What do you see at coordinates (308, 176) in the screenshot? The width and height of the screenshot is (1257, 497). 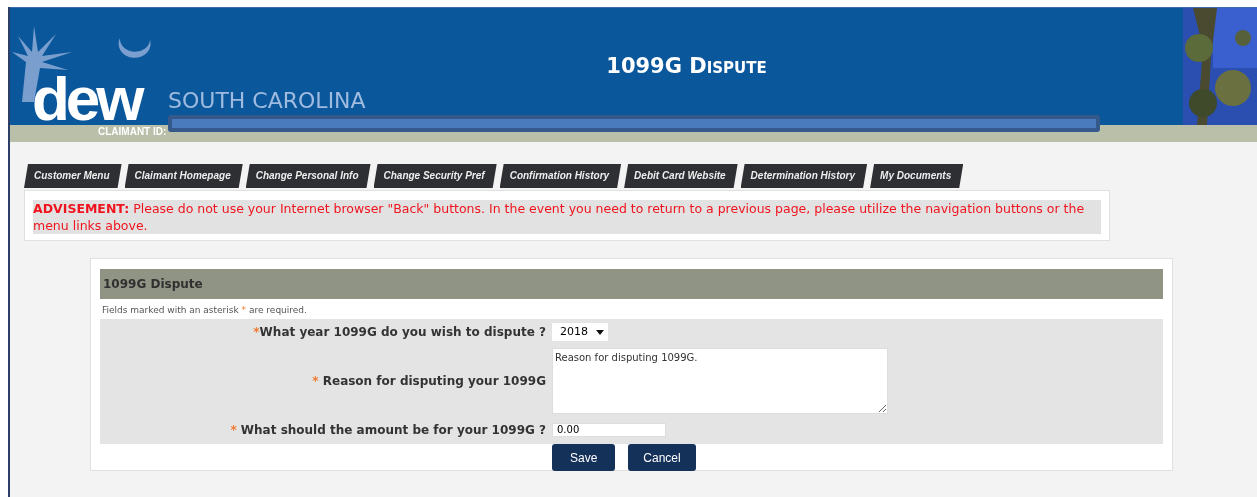 I see `nav-tab: Change Personal Info` at bounding box center [308, 176].